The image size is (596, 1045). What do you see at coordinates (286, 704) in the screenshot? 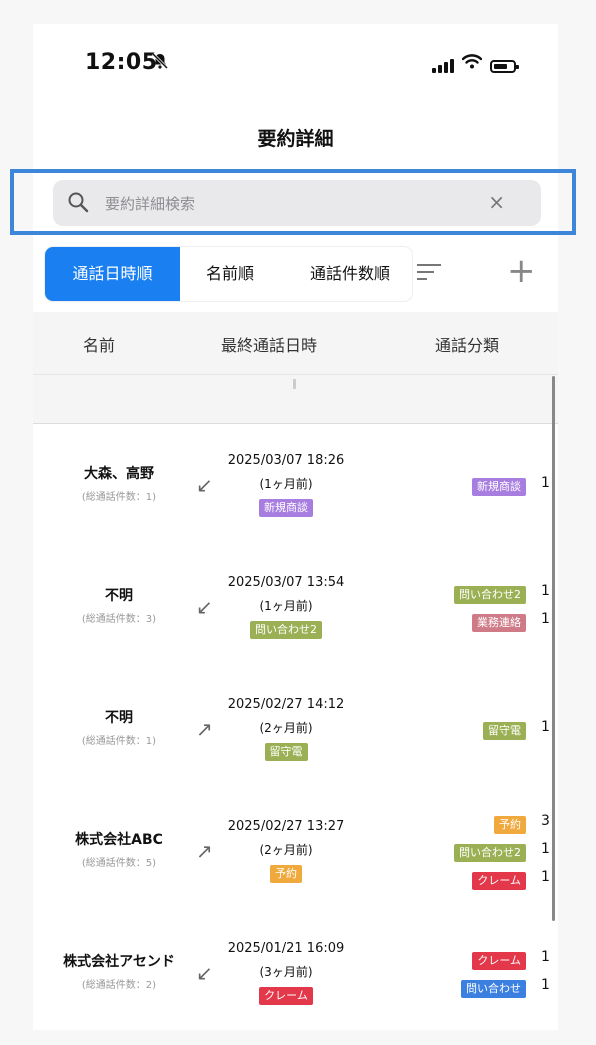
I see `last-call-datetime: 2025/02/27 14:12` at bounding box center [286, 704].